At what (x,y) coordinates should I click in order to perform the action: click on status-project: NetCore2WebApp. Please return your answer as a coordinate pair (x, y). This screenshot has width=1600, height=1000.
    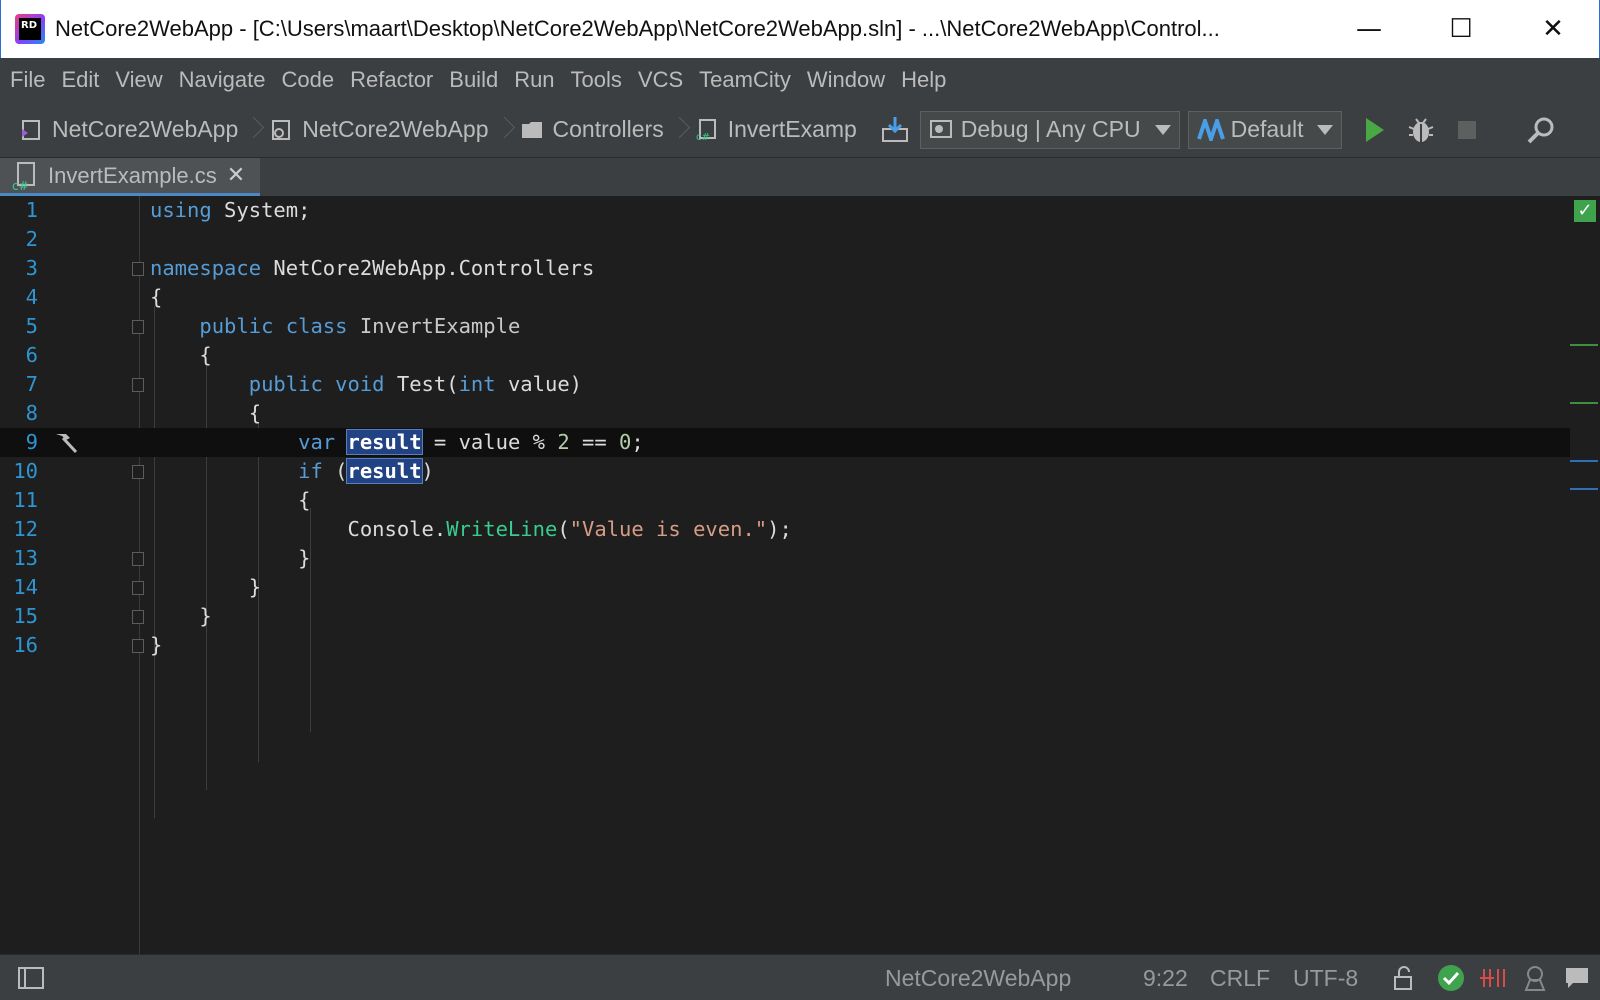
    Looking at the image, I should click on (978, 978).